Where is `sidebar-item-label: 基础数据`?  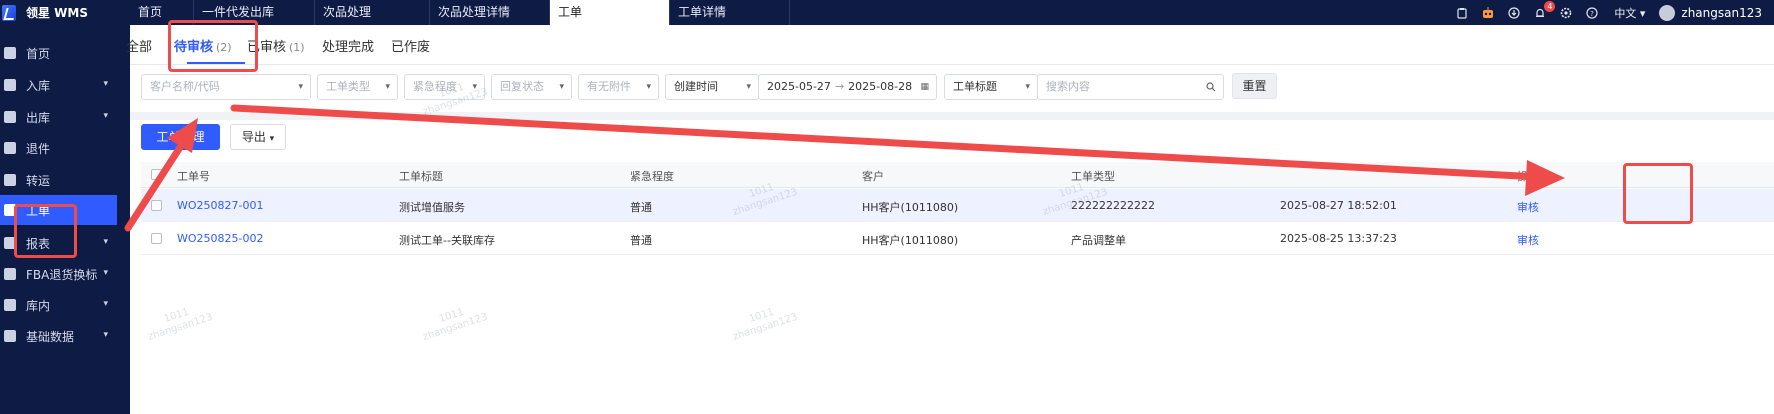
sidebar-item-label: 基础数据 is located at coordinates (50, 336).